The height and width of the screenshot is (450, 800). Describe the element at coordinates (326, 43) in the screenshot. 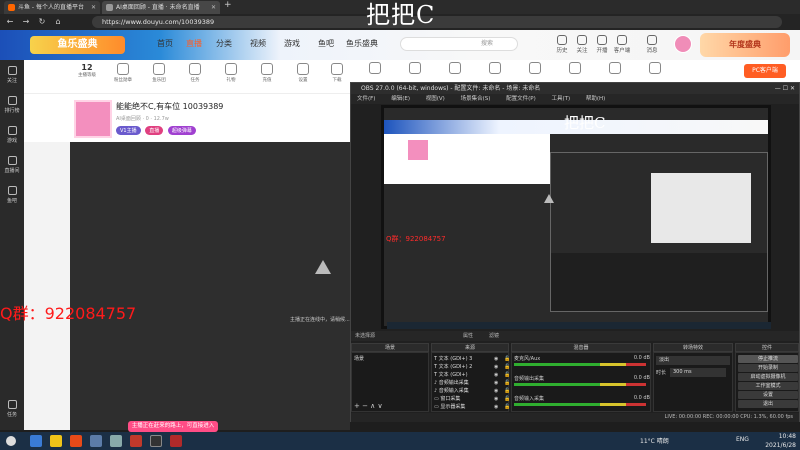

I see `nav-fishbar: 鱼吧` at that location.